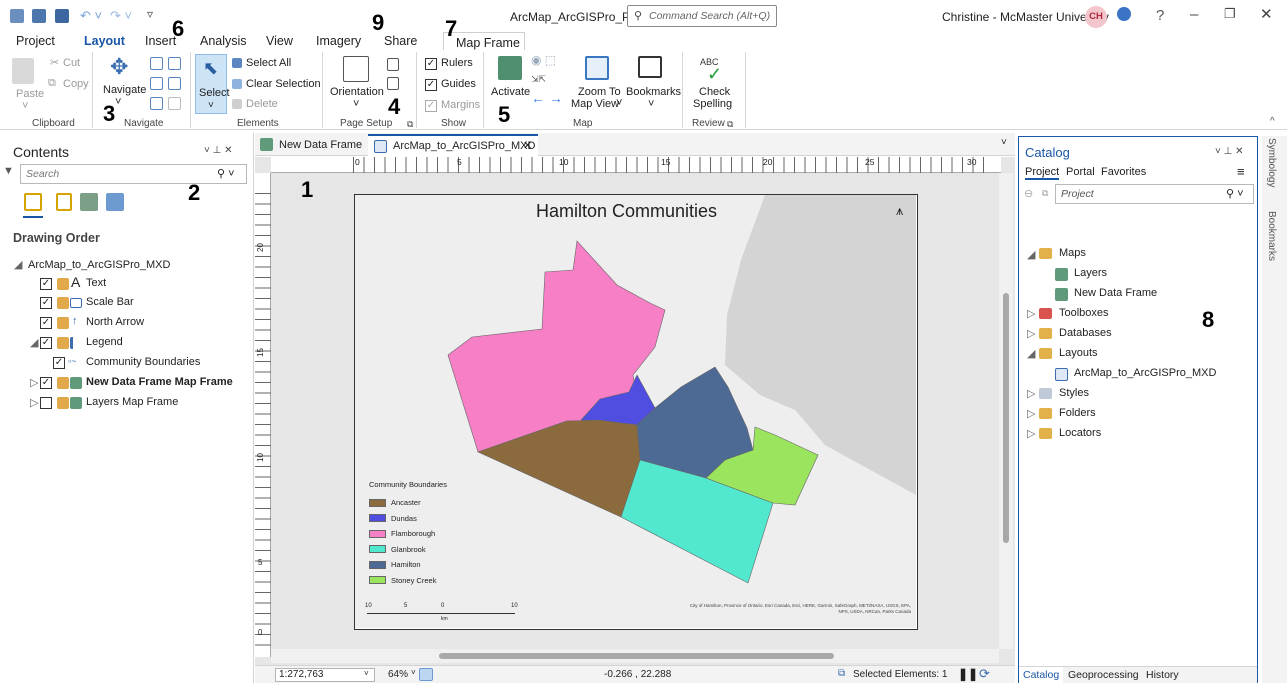  What do you see at coordinates (338, 41) in the screenshot?
I see `tab-imagery: Imagery` at bounding box center [338, 41].